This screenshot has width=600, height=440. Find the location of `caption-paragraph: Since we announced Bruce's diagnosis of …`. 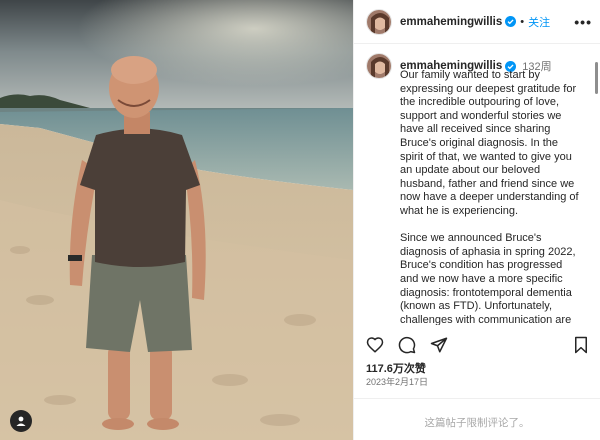

caption-paragraph: Since we announced Bruce's diagnosis of … is located at coordinates (488, 278).